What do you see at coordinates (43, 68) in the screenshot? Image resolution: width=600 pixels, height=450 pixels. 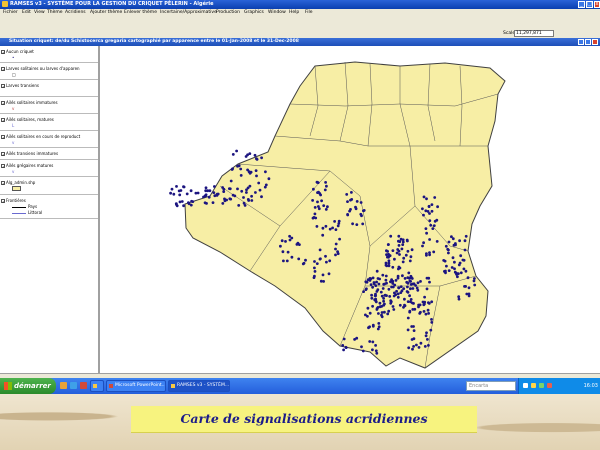 I see `legend-item: Larves solitaires ou larves d'apparen` at bounding box center [43, 68].